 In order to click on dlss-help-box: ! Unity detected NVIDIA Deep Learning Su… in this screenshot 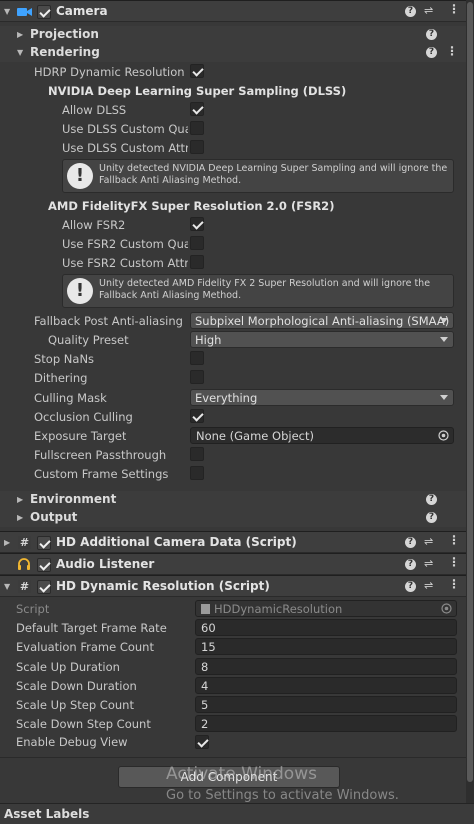, I will do `click(258, 176)`.